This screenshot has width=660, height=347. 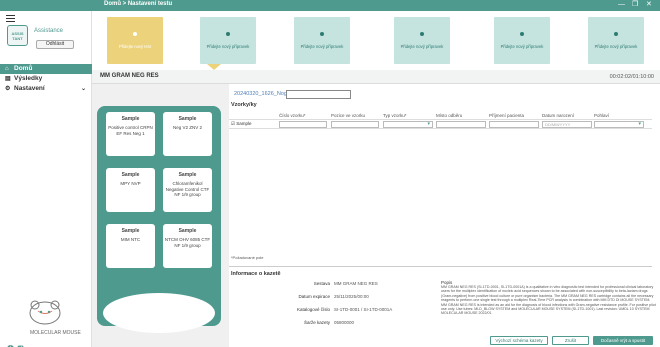 What do you see at coordinates (46, 69) in the screenshot?
I see `sidebar-item-home: ⌂ Domů` at bounding box center [46, 69].